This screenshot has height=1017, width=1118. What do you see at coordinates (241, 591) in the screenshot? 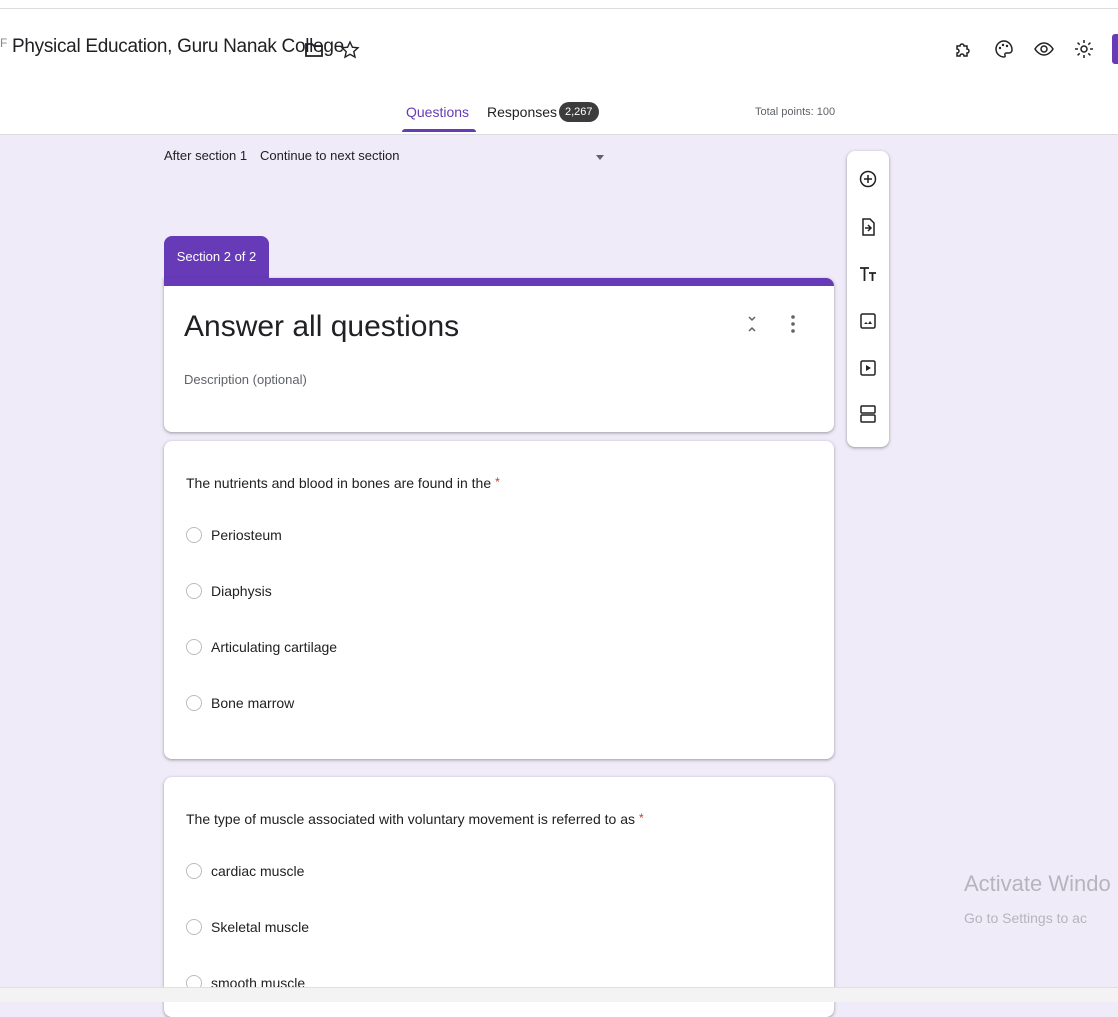
I see `option-label: Diaphysis` at bounding box center [241, 591].